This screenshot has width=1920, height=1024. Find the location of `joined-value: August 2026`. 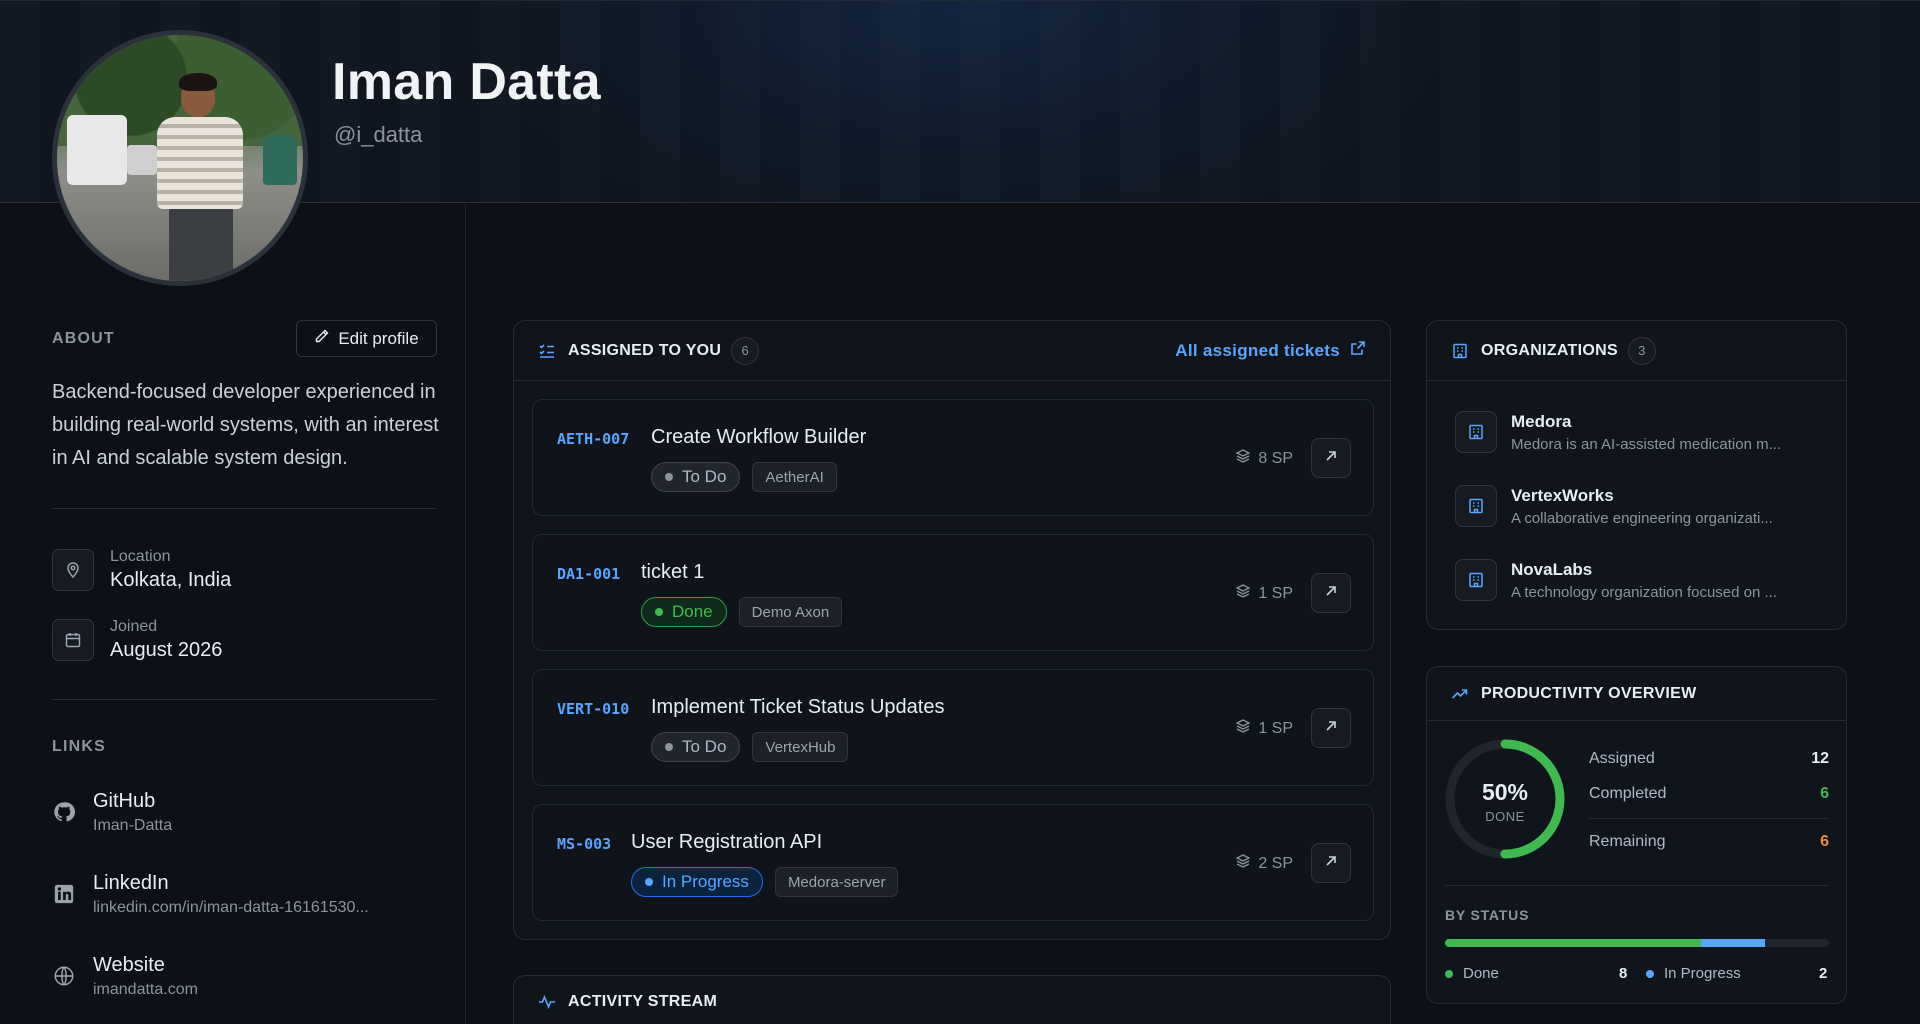

joined-value: August 2026 is located at coordinates (166, 650).